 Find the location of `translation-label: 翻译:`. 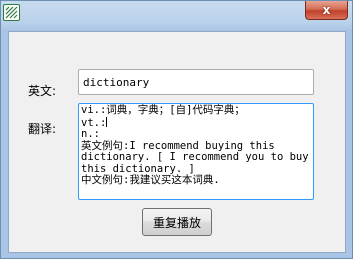

translation-label: 翻译: is located at coordinates (42, 129).